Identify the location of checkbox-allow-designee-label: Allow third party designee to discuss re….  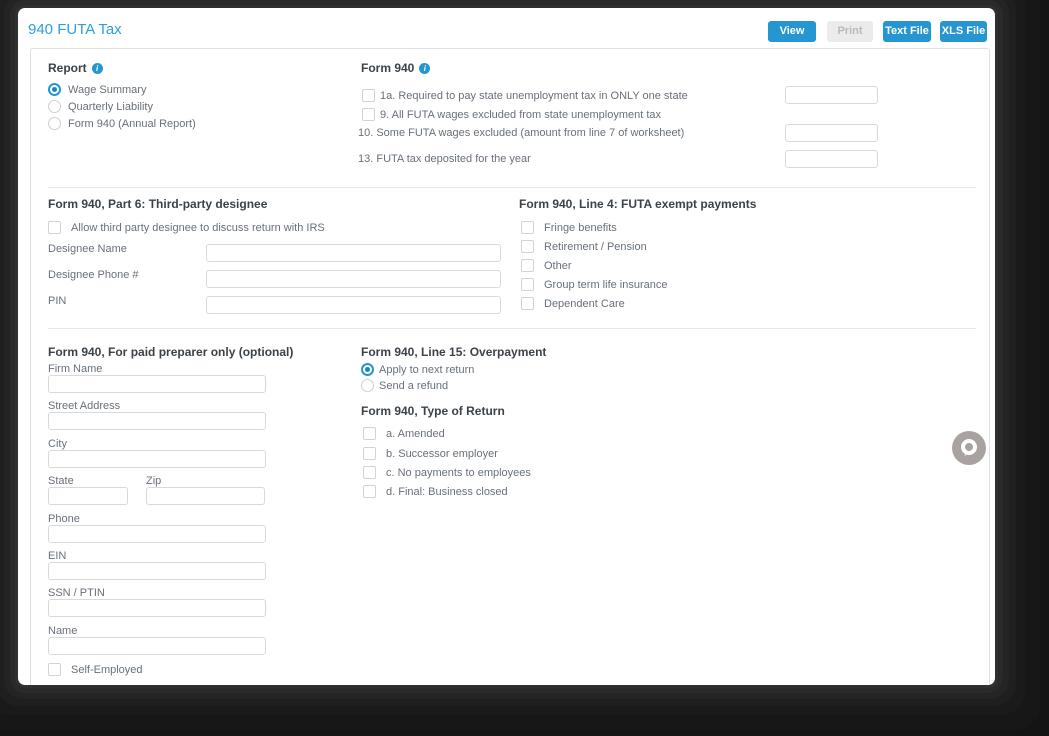
(198, 228).